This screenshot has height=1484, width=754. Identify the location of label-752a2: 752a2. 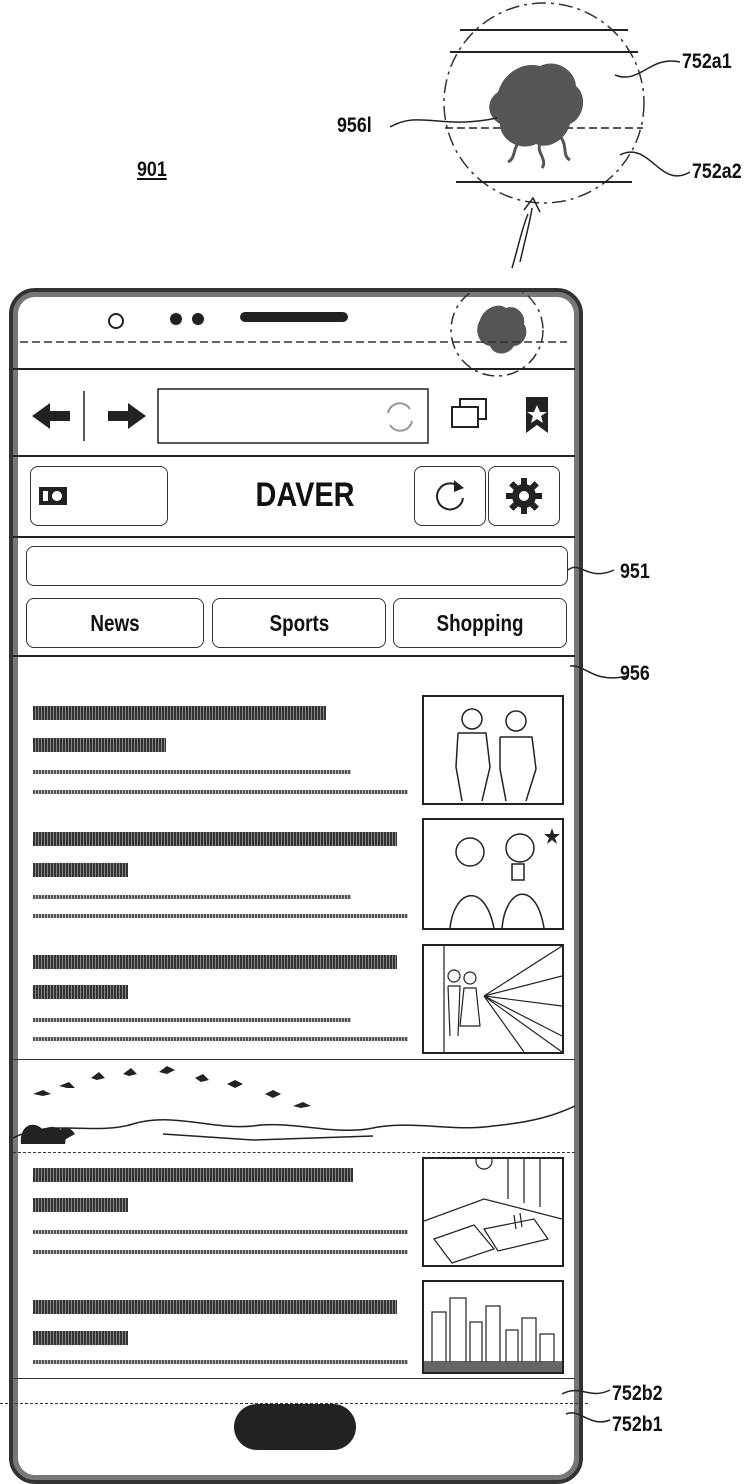
(717, 171).